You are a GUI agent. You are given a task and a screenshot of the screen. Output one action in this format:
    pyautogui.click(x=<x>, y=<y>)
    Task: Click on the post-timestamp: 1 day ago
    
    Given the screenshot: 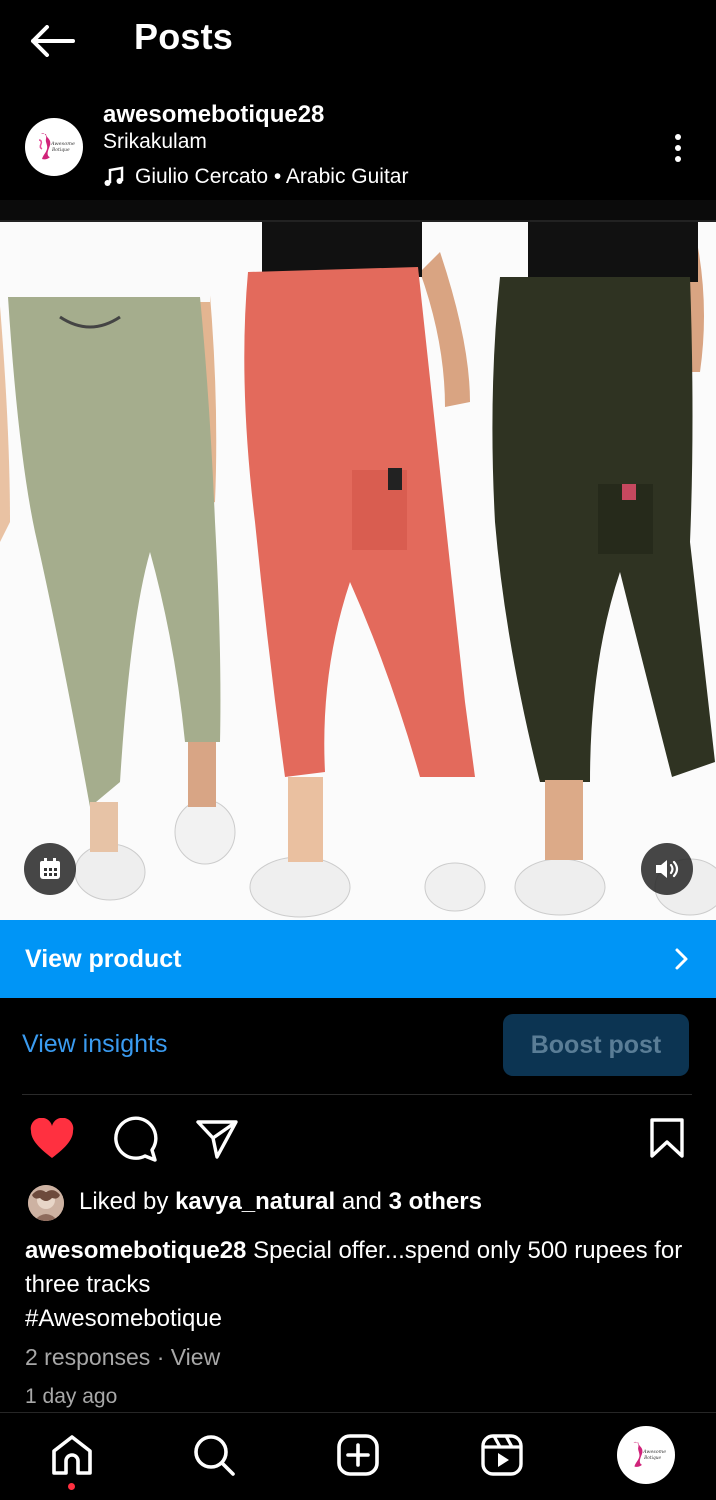 What is the action you would take?
    pyautogui.click(x=71, y=1396)
    